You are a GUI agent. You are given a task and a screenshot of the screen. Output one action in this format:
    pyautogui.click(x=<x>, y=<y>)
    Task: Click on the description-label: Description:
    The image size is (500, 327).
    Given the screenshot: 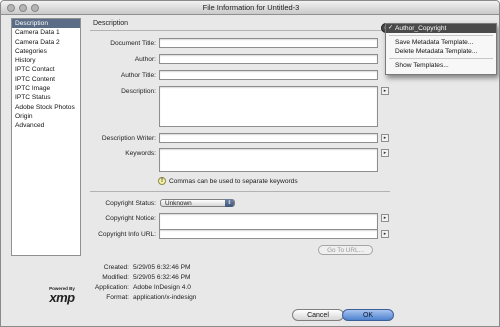 What is the action you would take?
    pyautogui.click(x=138, y=91)
    